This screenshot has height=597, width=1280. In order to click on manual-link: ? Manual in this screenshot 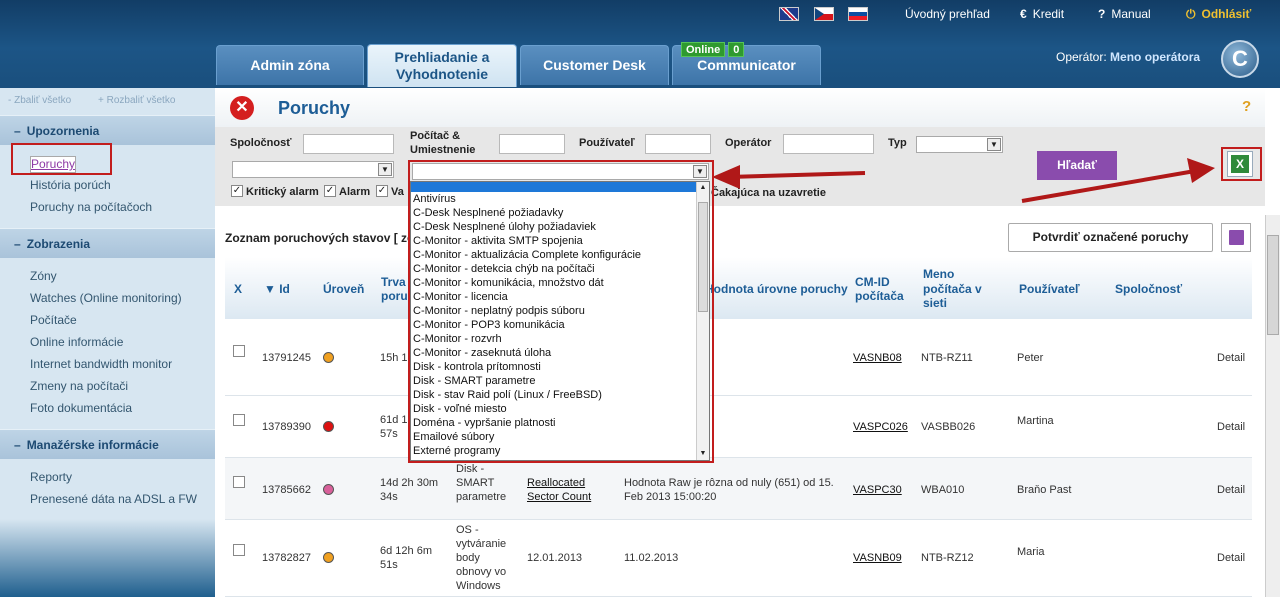, I will do `click(1124, 14)`.